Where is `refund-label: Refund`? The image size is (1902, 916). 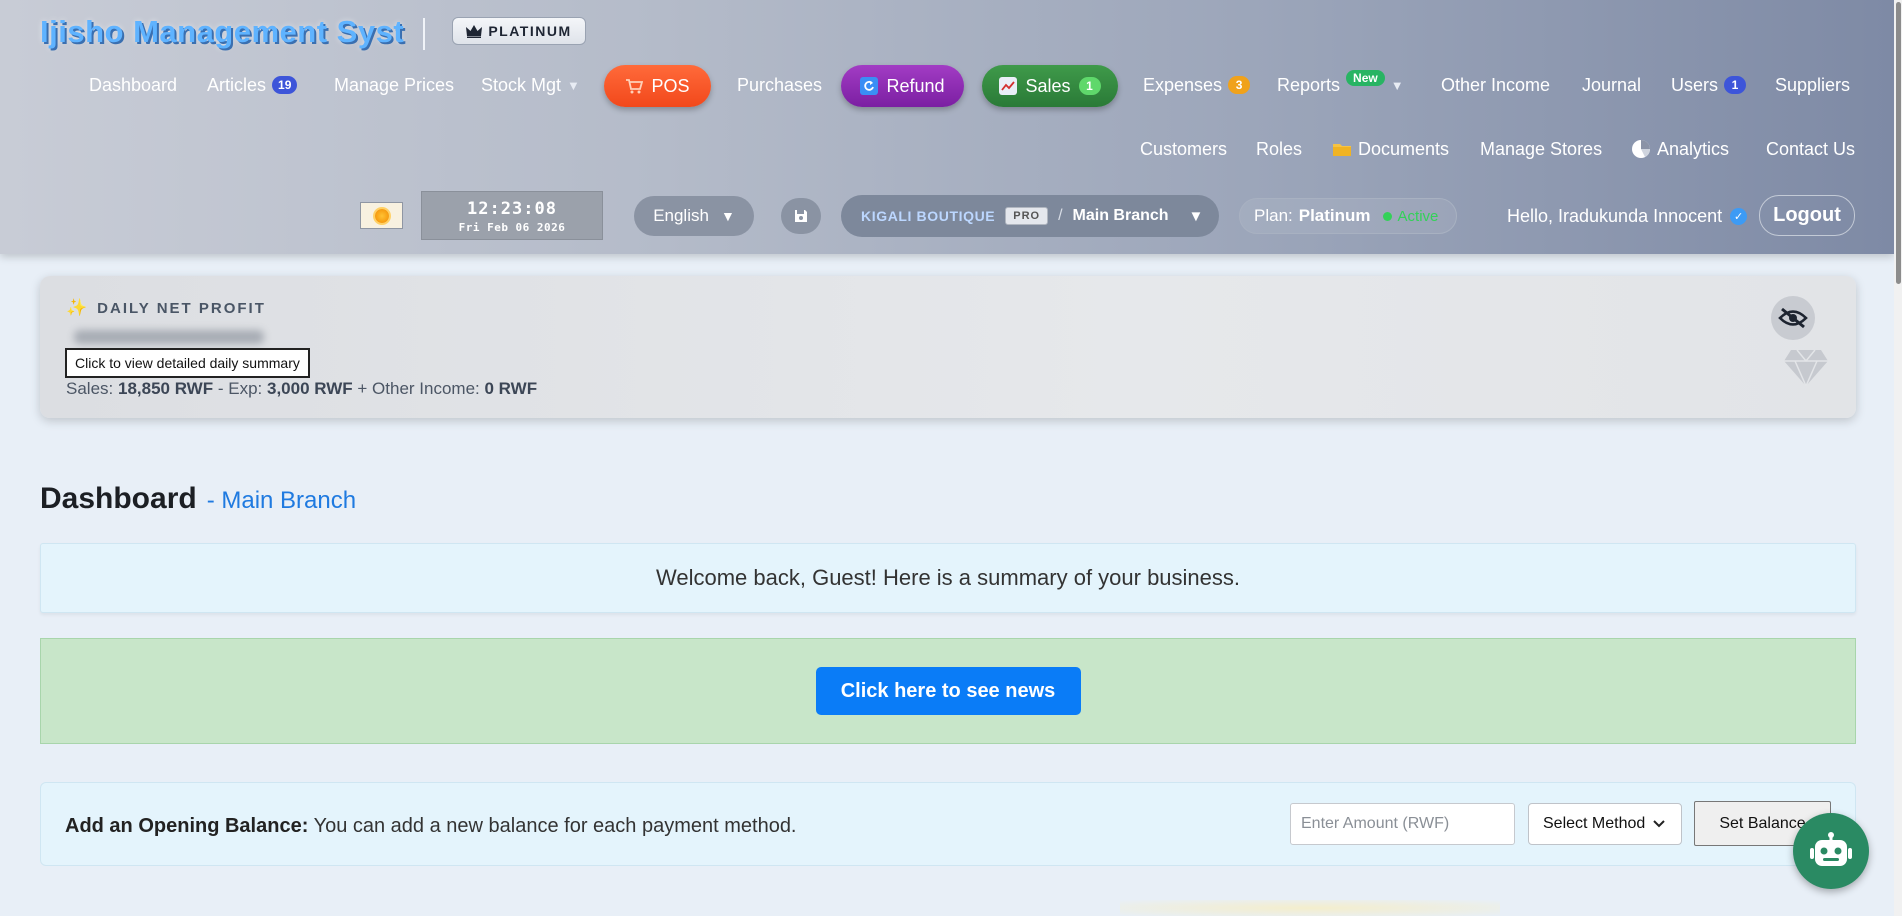 refund-label: Refund is located at coordinates (915, 85).